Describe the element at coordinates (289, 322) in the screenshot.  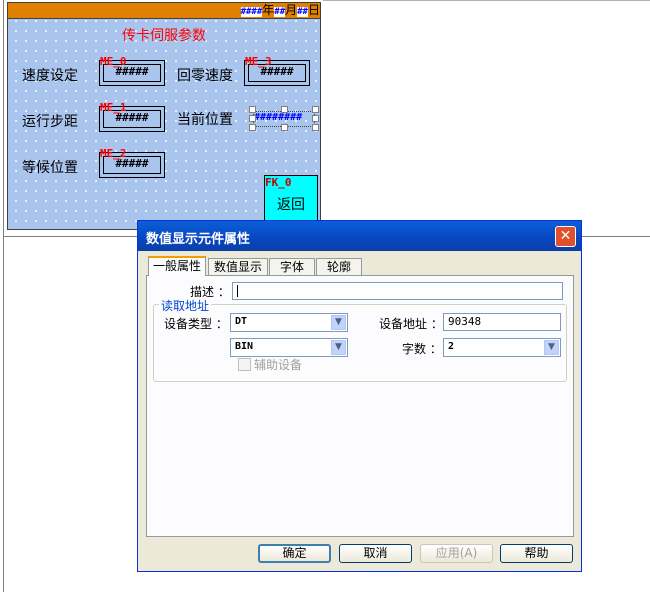
I see `device-type-select: DT ▼` at that location.